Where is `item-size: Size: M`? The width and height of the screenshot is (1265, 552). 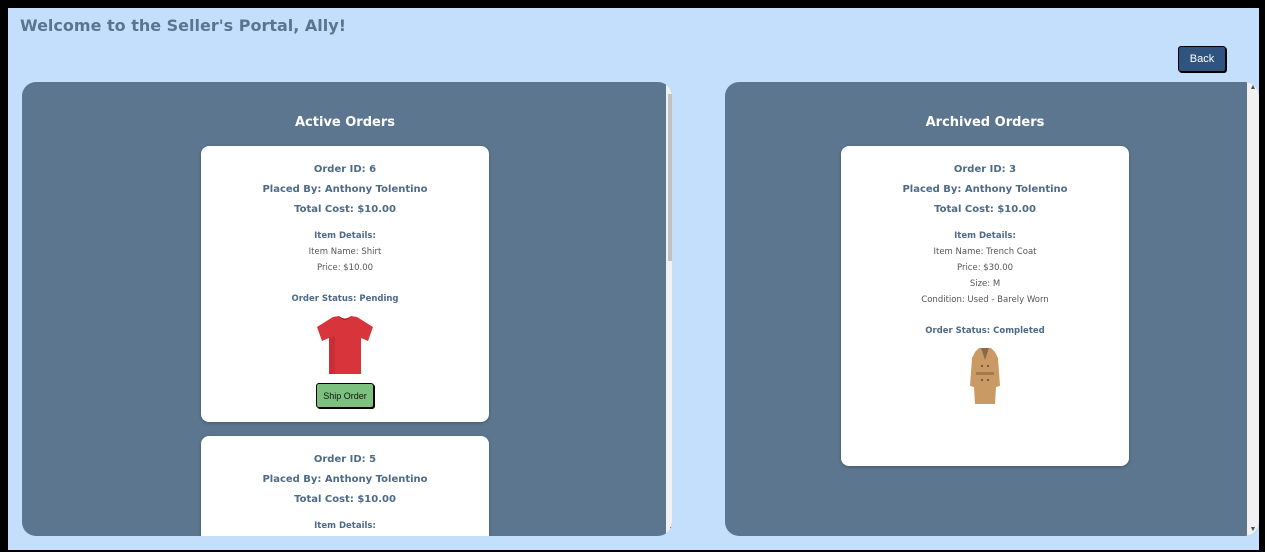 item-size: Size: M is located at coordinates (985, 284).